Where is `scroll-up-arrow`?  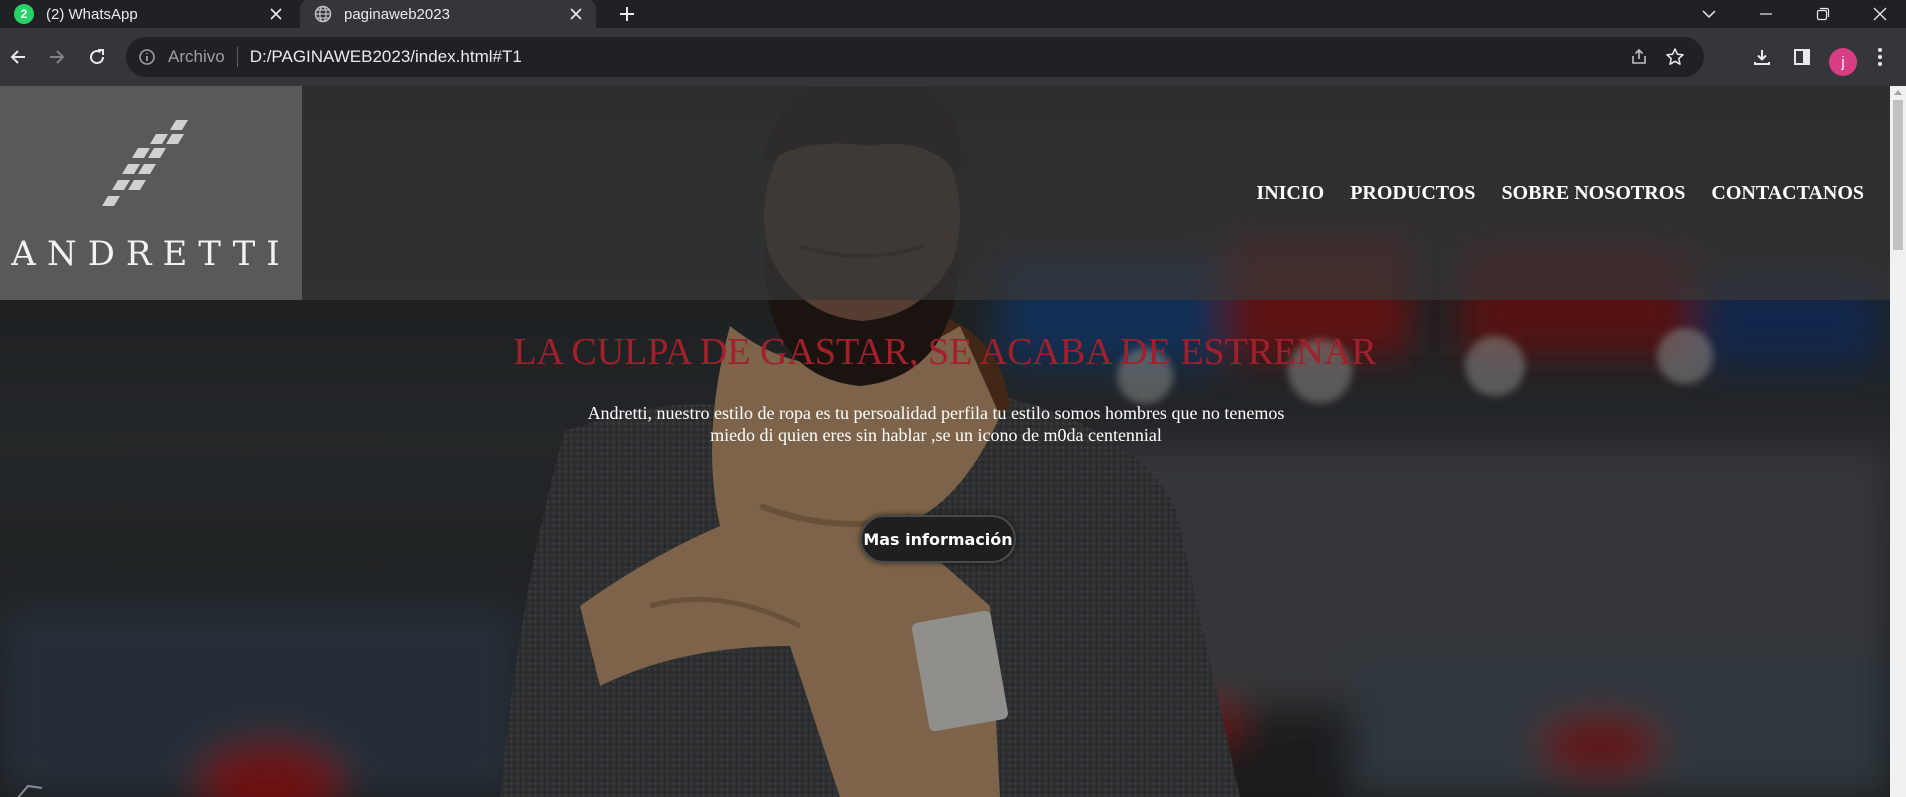 scroll-up-arrow is located at coordinates (1898, 92).